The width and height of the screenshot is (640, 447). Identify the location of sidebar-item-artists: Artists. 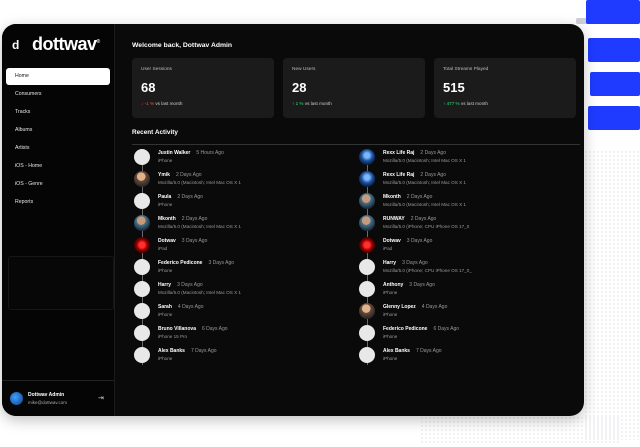
(58, 148).